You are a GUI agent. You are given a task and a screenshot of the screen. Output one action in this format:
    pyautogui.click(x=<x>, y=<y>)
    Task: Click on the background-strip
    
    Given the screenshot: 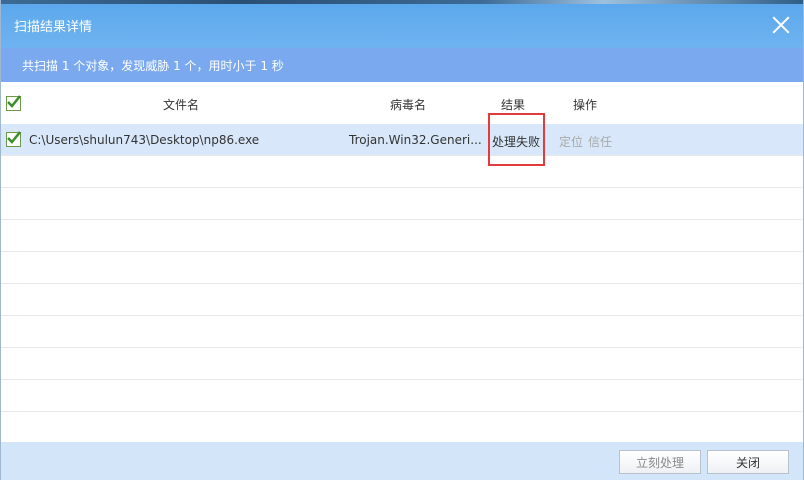 What is the action you would take?
    pyautogui.click(x=402, y=2)
    